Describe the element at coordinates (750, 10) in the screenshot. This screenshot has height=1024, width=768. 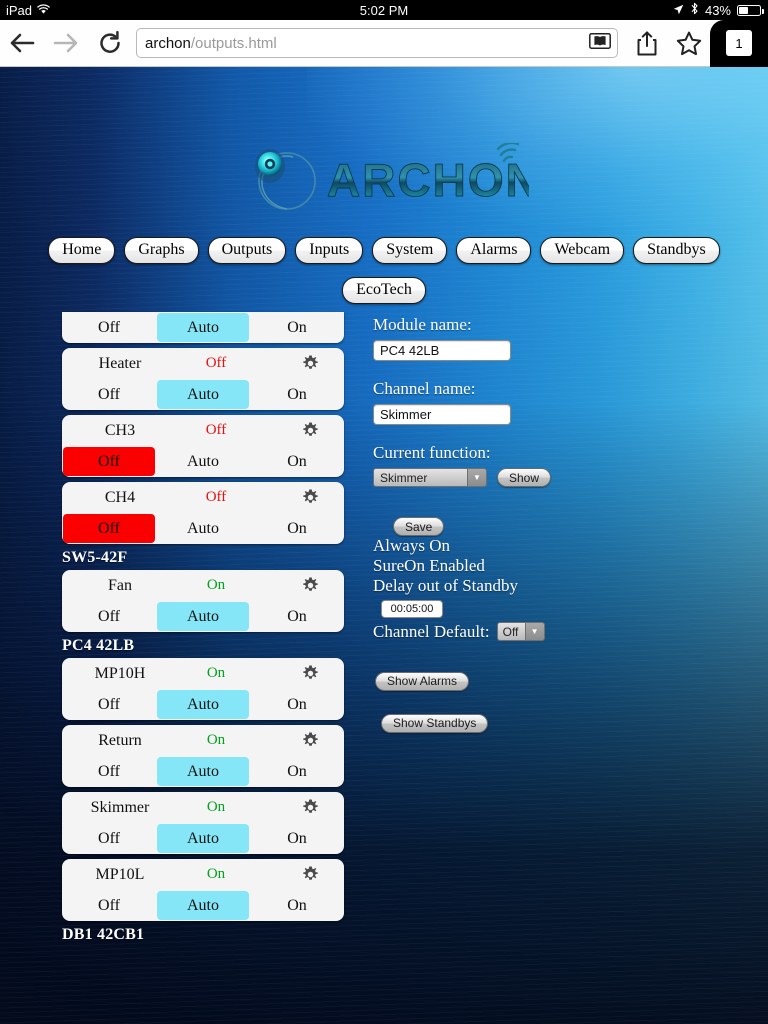
I see `battery-icon` at that location.